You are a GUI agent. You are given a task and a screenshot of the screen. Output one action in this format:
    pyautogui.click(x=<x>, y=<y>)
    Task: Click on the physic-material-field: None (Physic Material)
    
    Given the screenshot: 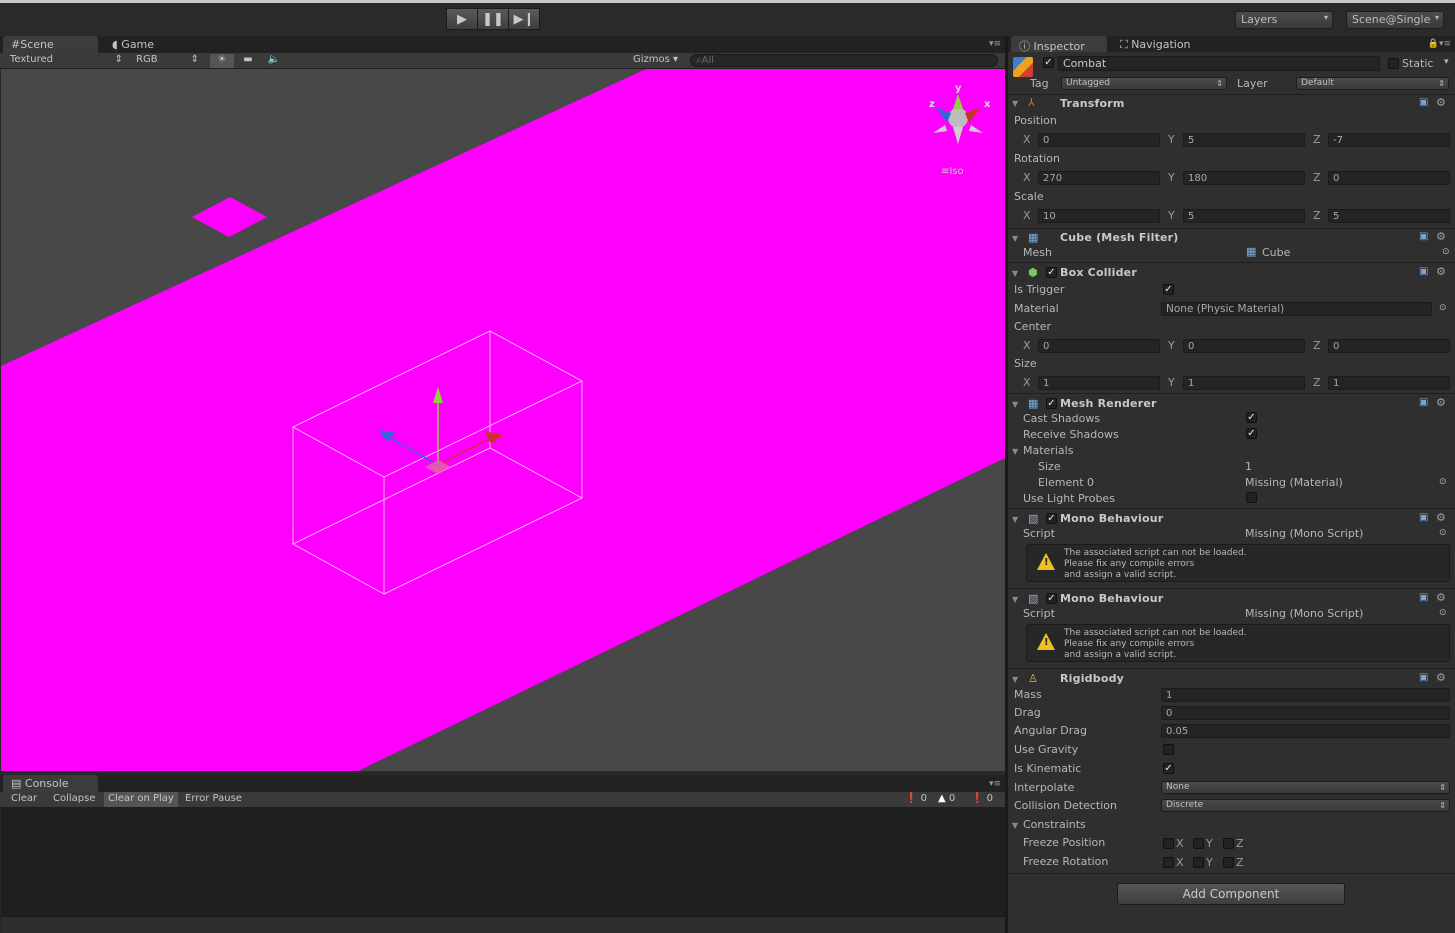 What is the action you would take?
    pyautogui.click(x=1296, y=309)
    